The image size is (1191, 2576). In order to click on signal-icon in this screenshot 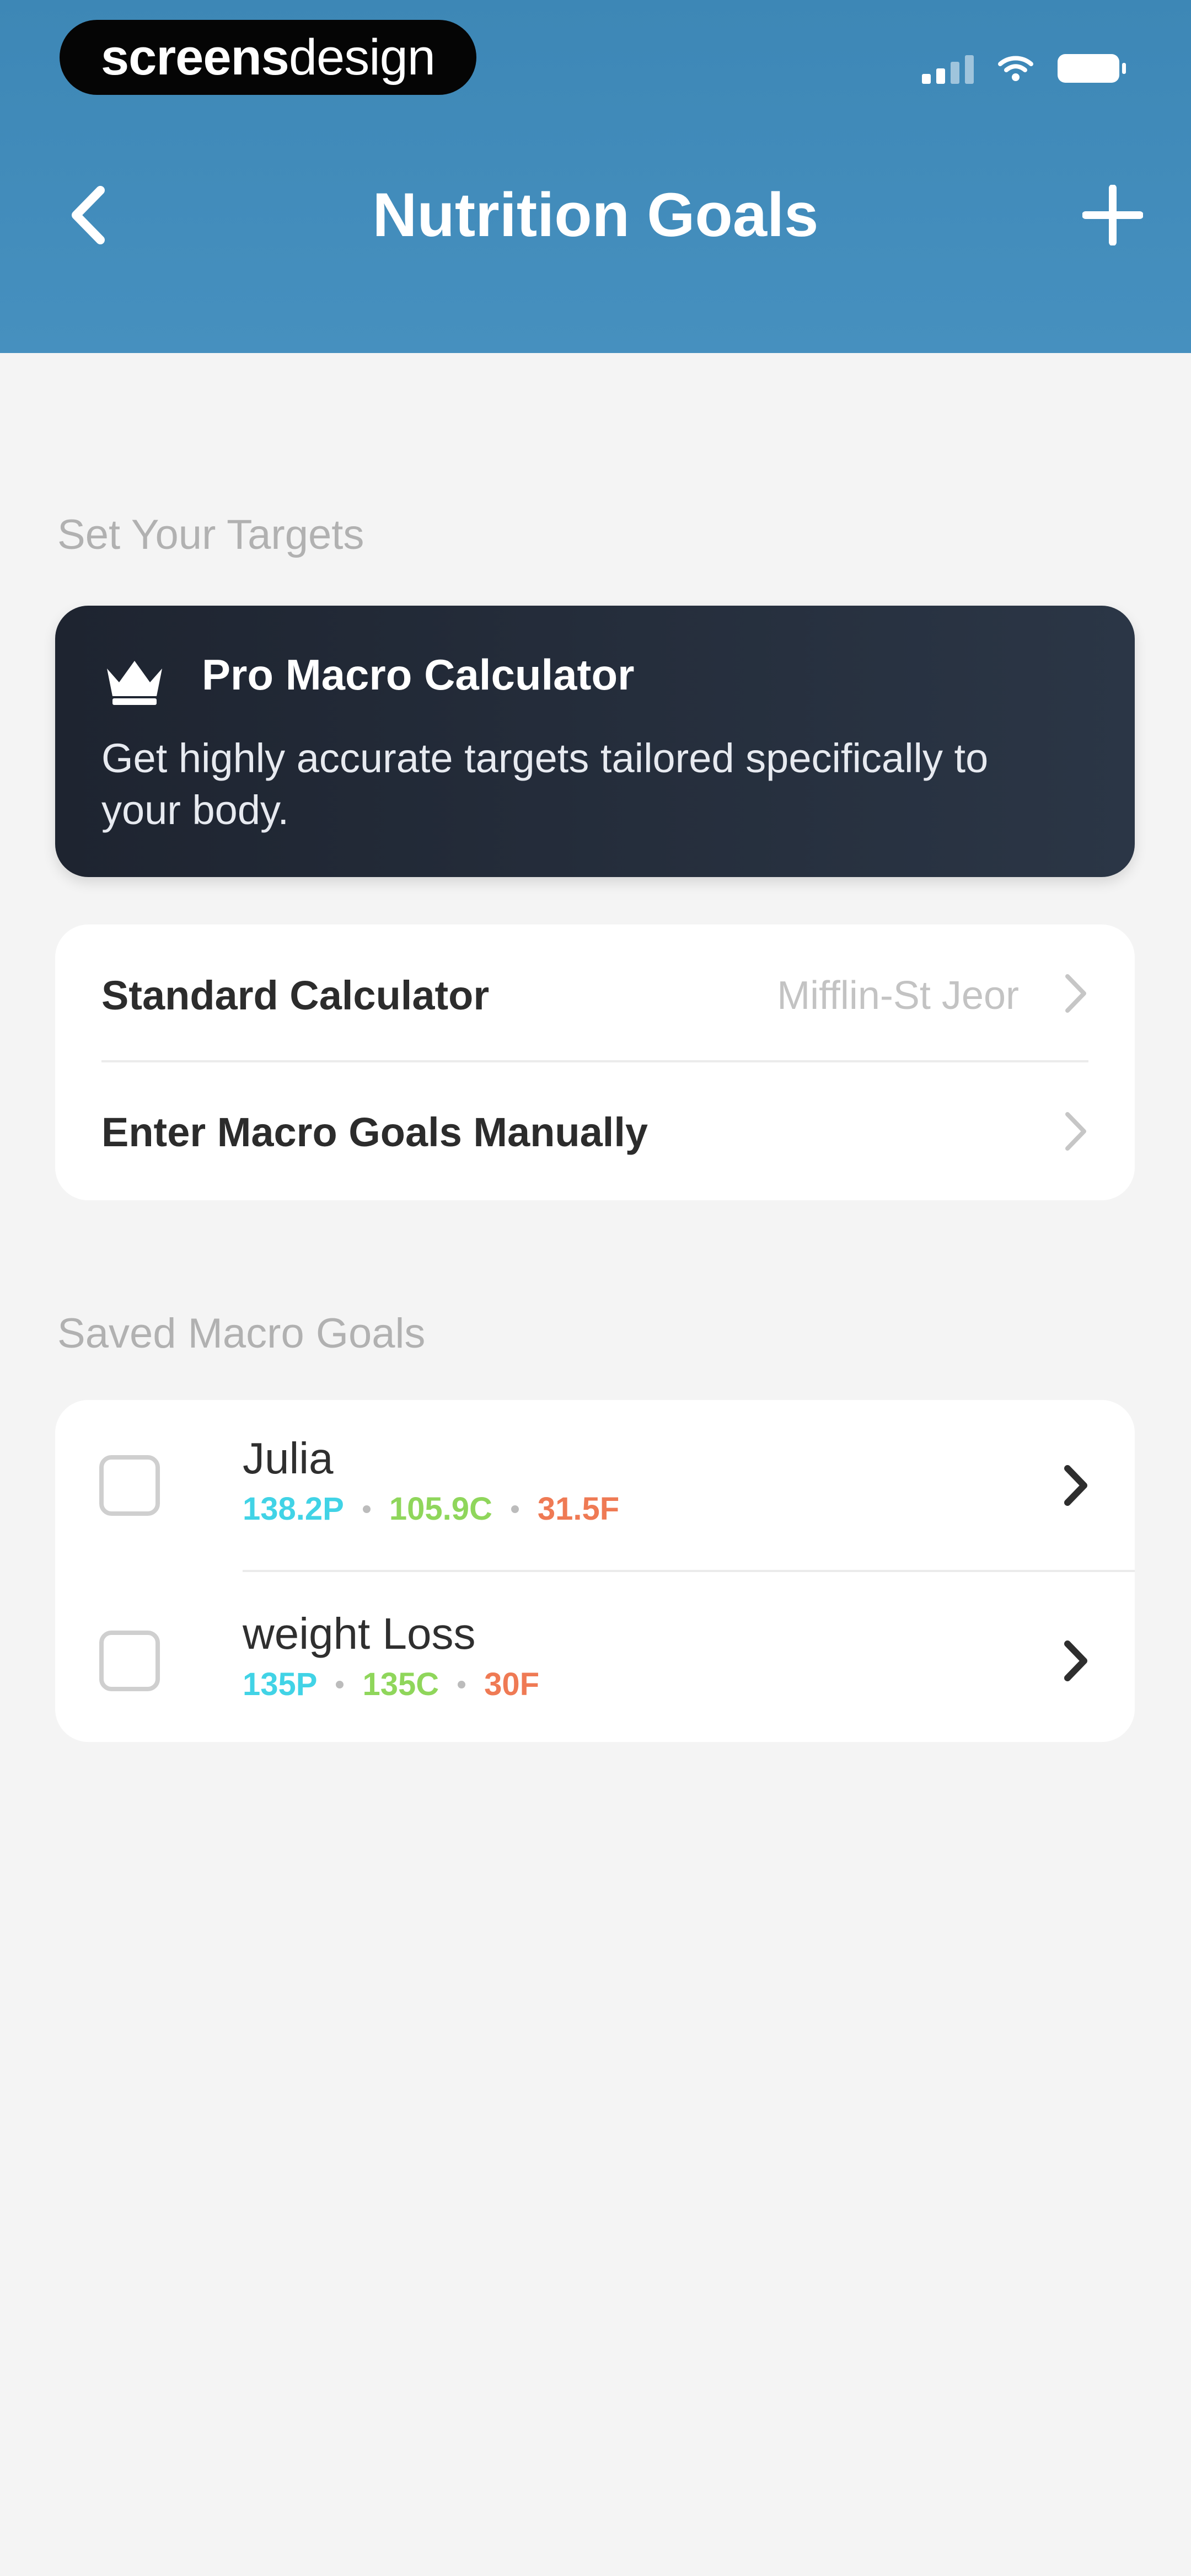, I will do `click(948, 68)`.